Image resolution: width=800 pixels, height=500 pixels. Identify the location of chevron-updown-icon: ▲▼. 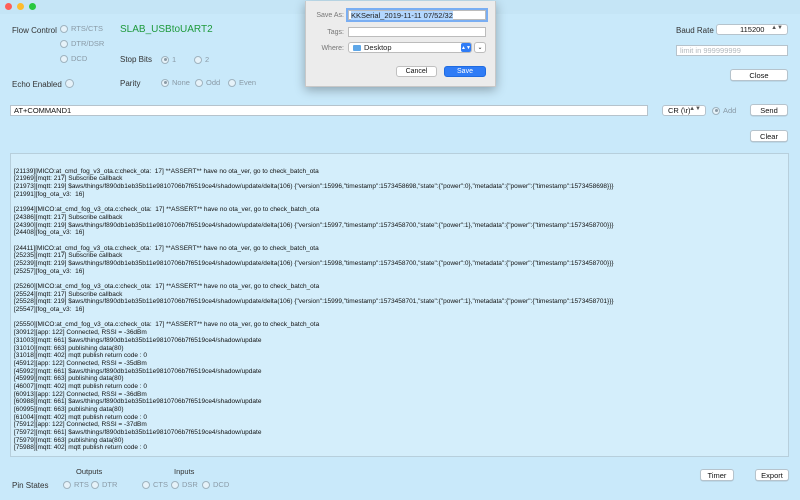
(466, 47).